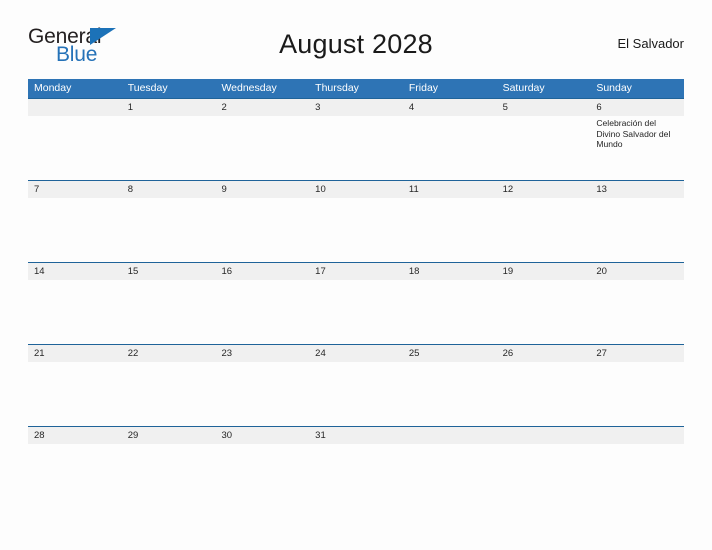 This screenshot has height=550, width=712. Describe the element at coordinates (262, 189) in the screenshot. I see `day-number: 9` at that location.